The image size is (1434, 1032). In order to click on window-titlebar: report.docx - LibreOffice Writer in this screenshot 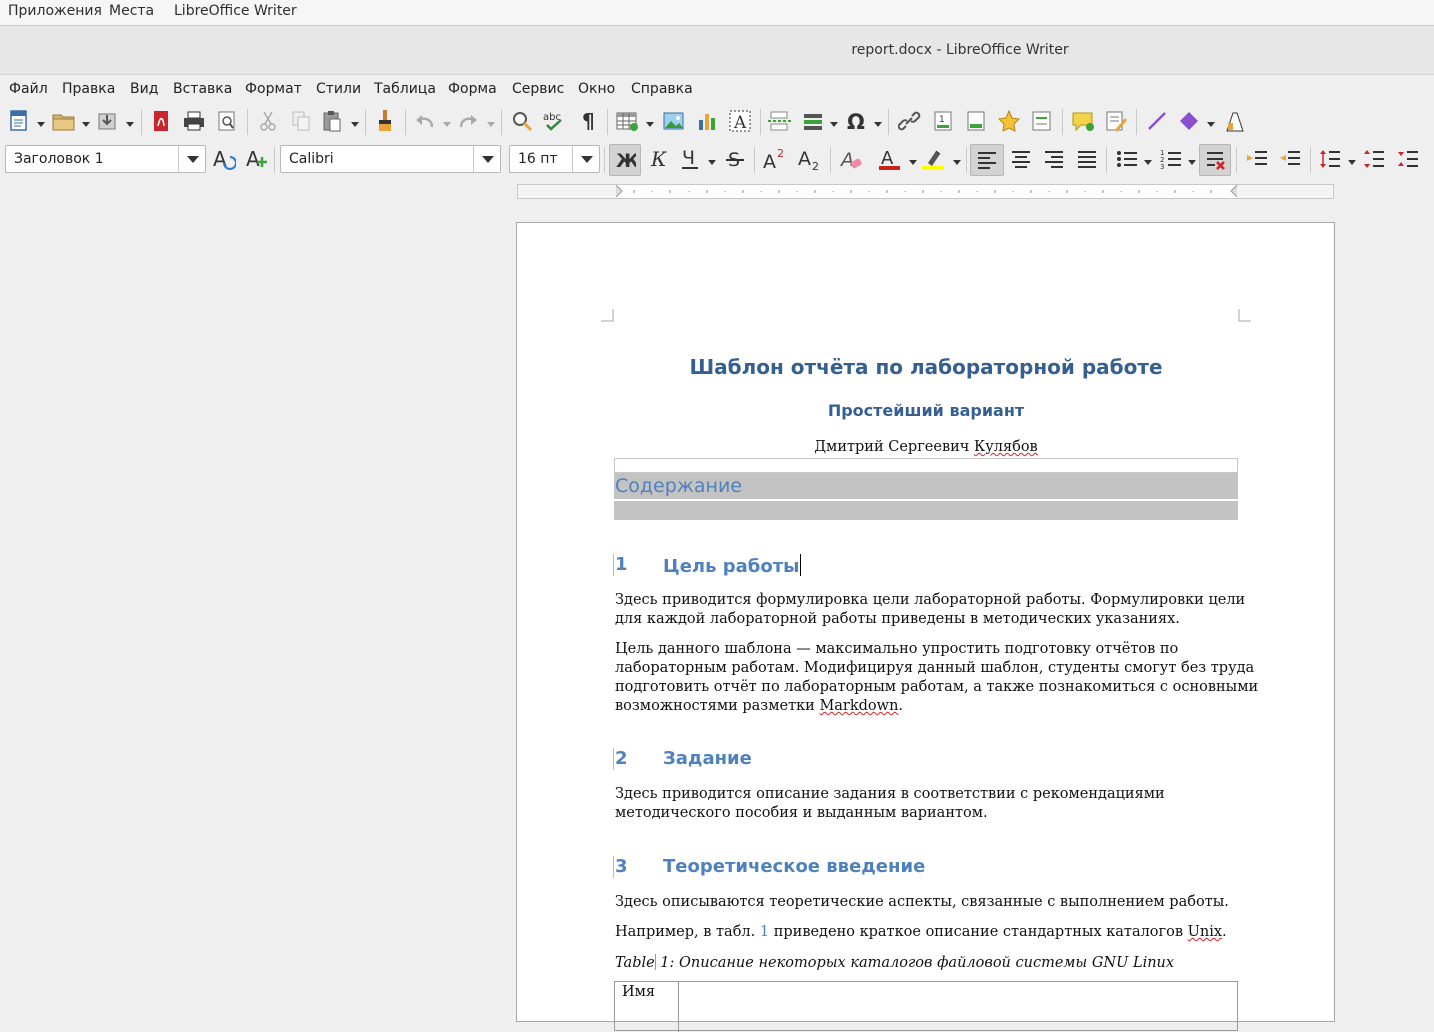, I will do `click(717, 50)`.